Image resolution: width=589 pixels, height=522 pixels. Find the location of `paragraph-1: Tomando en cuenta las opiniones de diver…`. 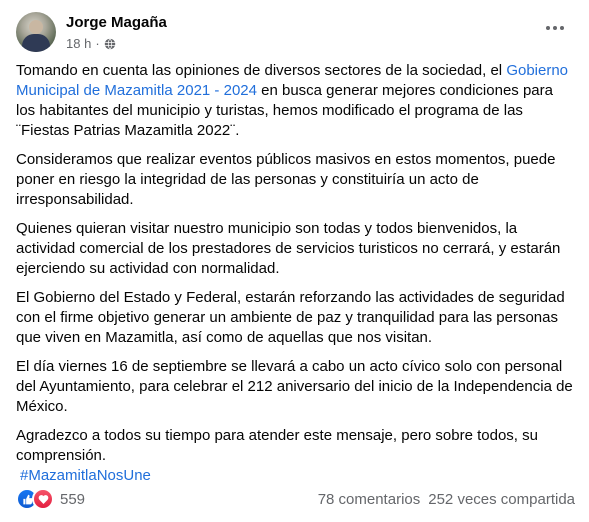

paragraph-1: Tomando en cuenta las opiniones de diver… is located at coordinates (296, 101).